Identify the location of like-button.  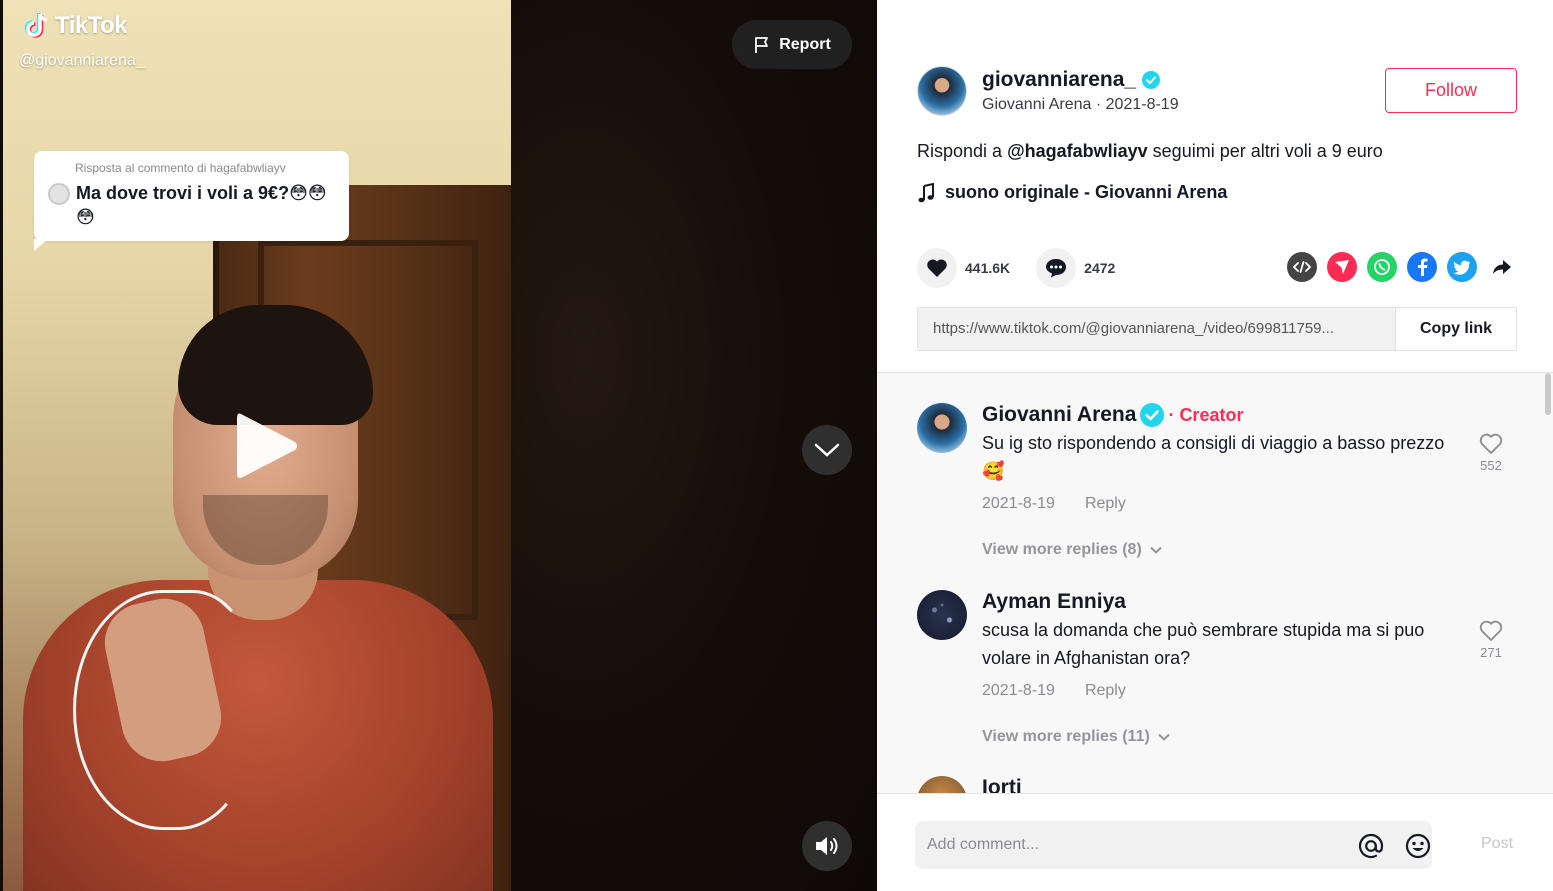
(937, 268).